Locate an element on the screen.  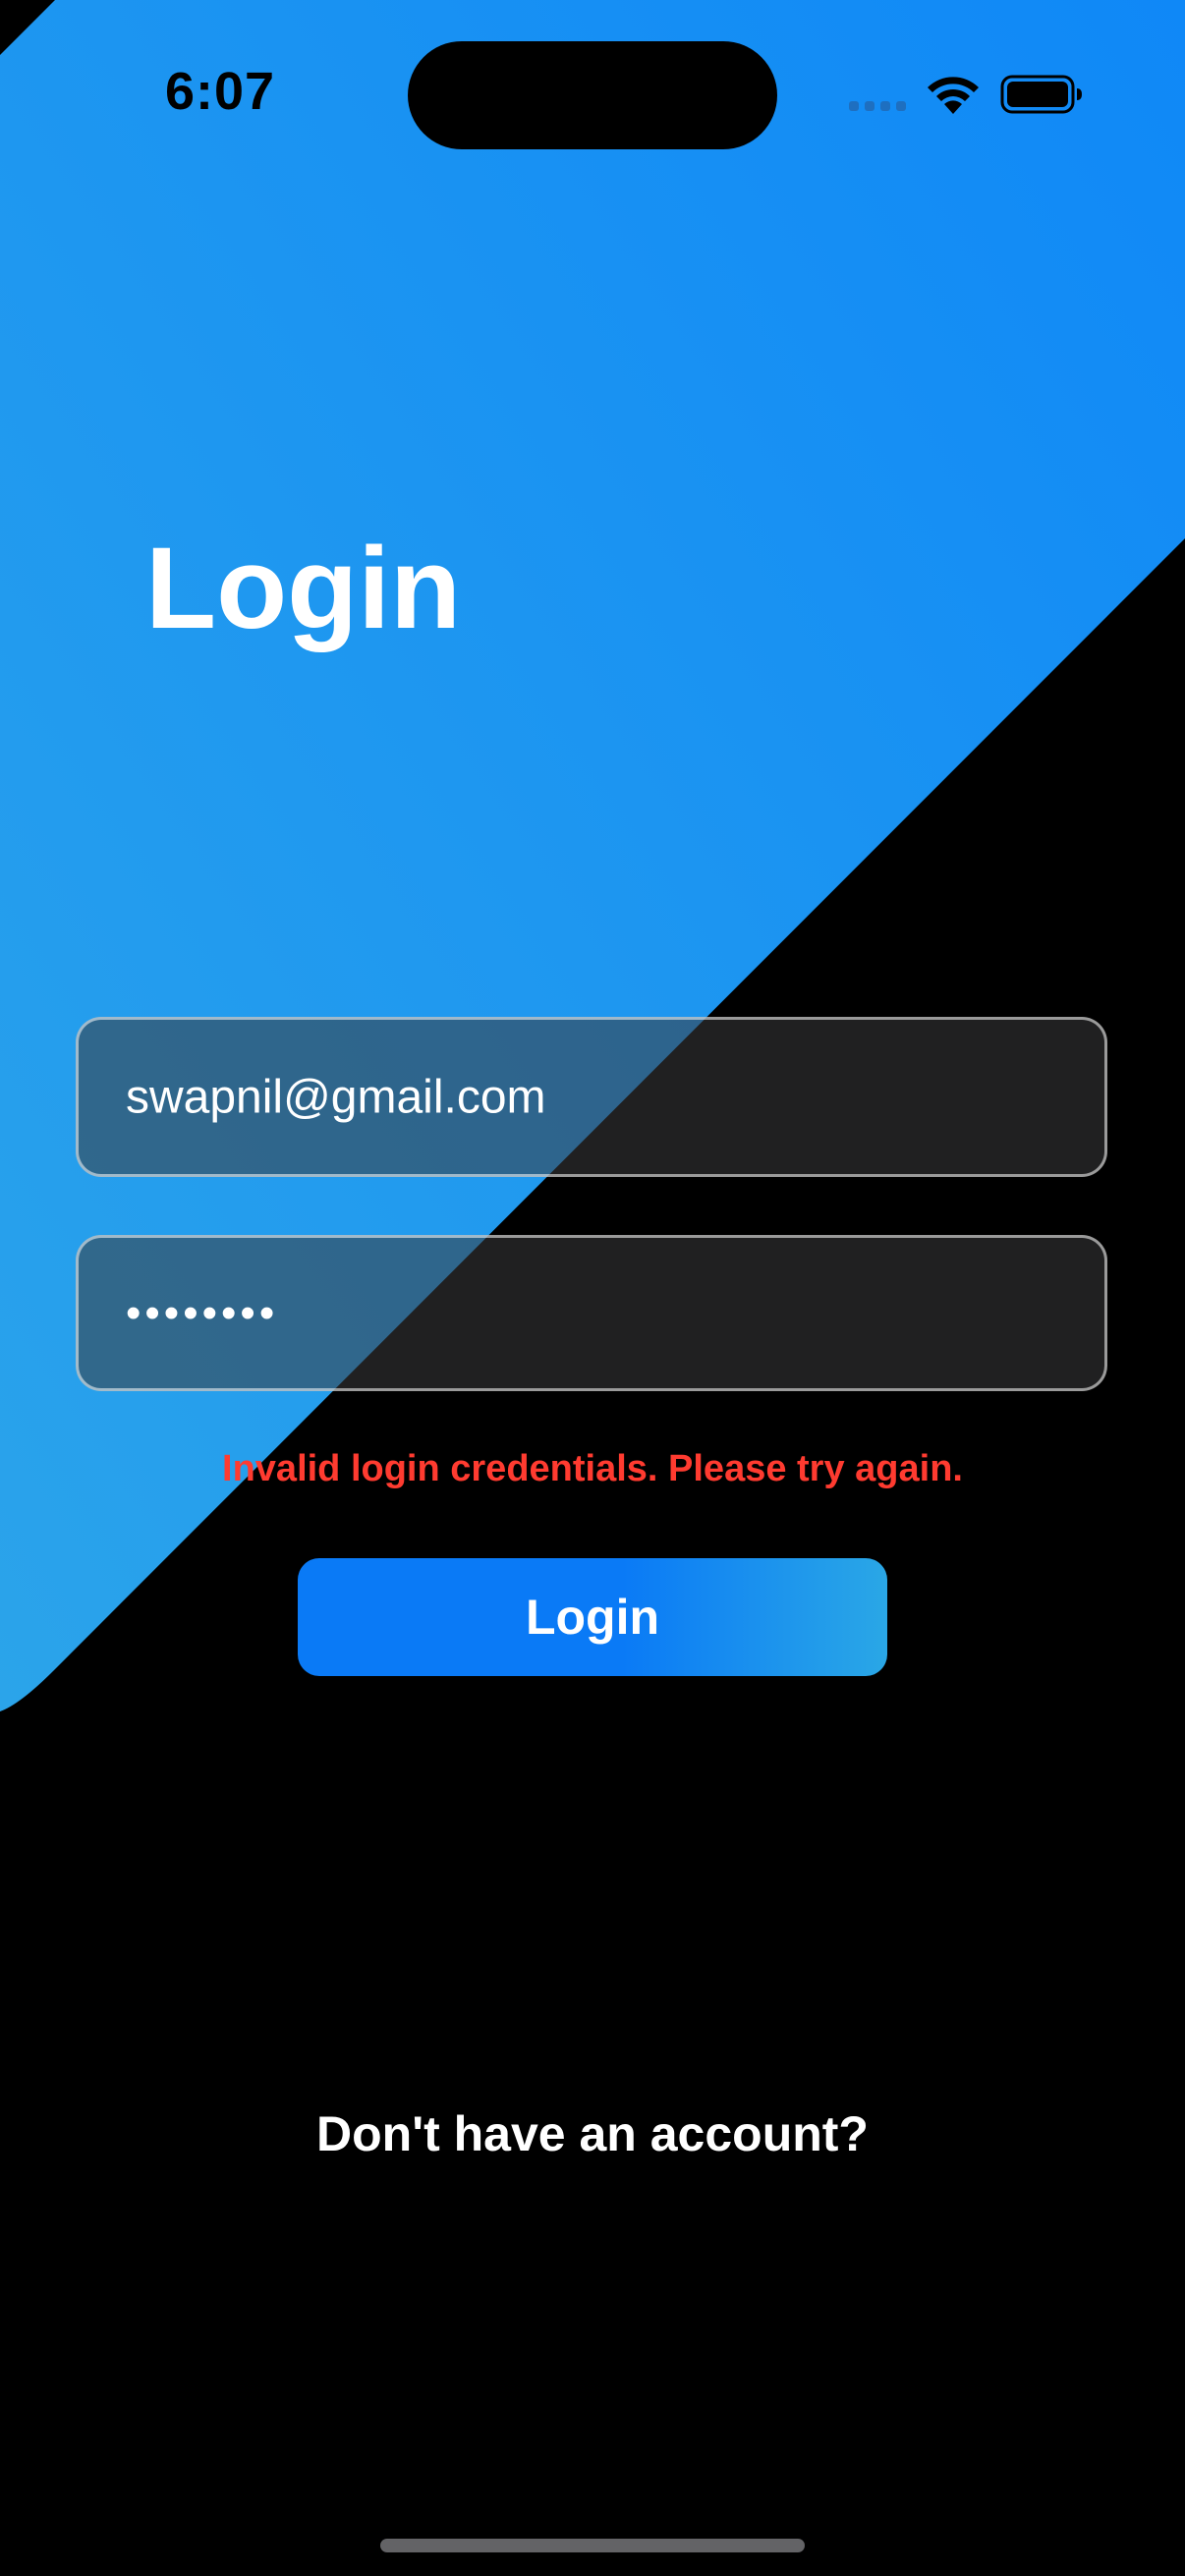
email-field-value: swapnil@gmail.com is located at coordinates (336, 1097).